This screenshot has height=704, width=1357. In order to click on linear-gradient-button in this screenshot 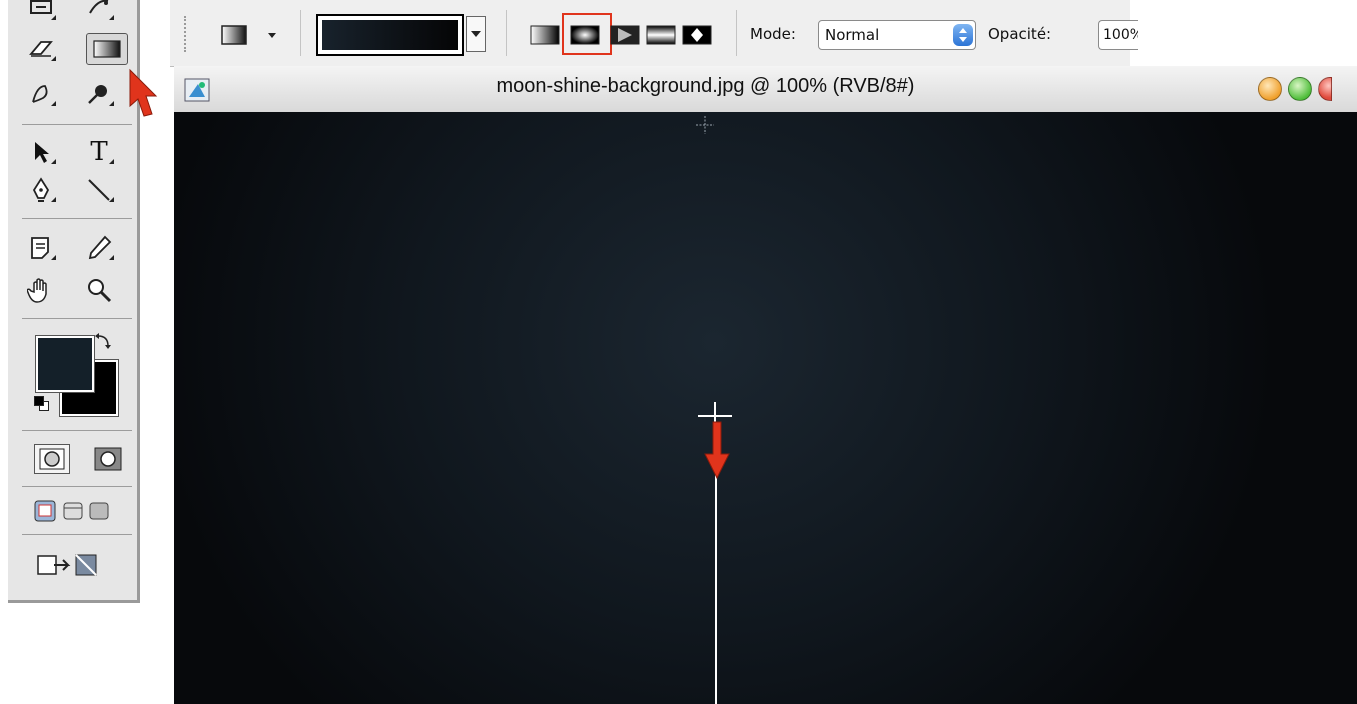, I will do `click(545, 35)`.